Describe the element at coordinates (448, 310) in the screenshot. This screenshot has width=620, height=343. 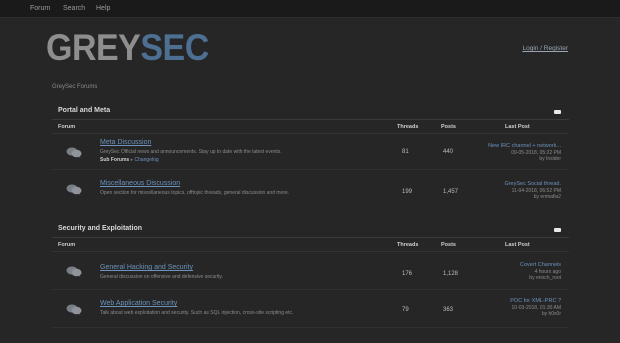
I see `post-count: 363` at that location.